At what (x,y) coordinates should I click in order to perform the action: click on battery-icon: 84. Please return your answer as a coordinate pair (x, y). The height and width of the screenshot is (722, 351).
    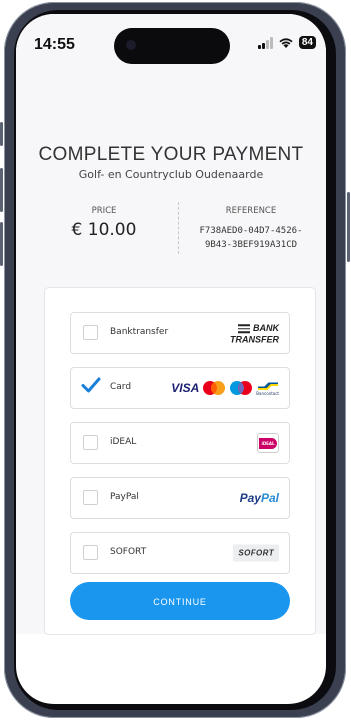
    Looking at the image, I should click on (307, 42).